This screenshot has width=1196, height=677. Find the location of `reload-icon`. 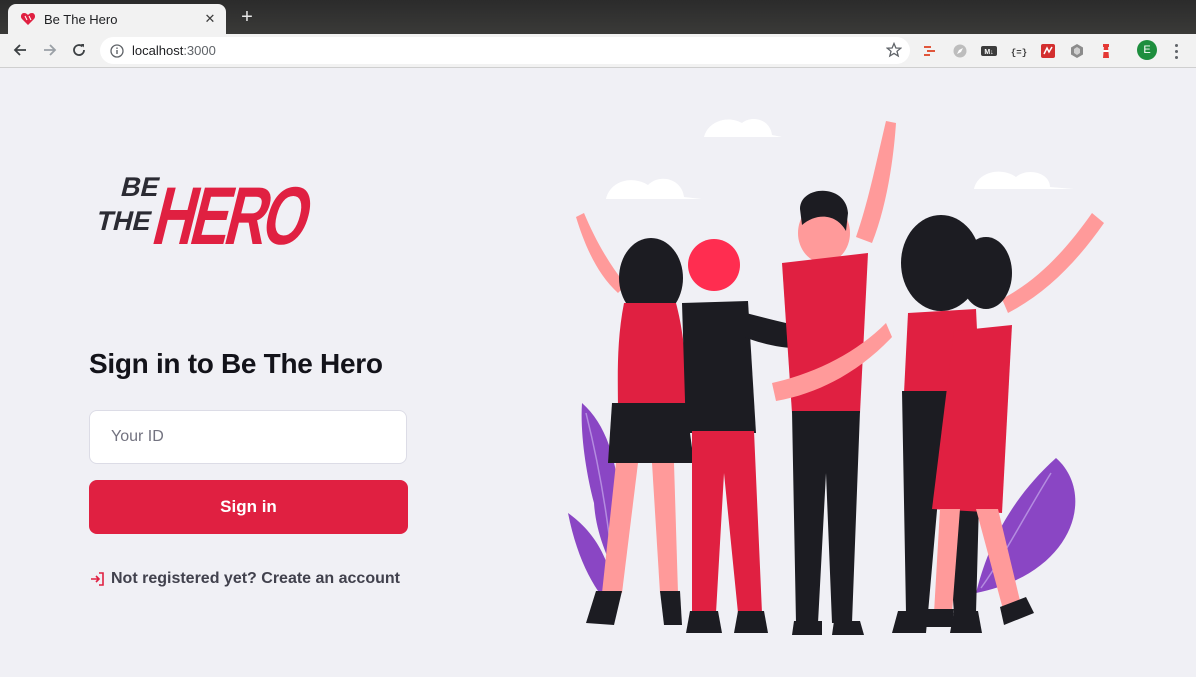

reload-icon is located at coordinates (79, 50).